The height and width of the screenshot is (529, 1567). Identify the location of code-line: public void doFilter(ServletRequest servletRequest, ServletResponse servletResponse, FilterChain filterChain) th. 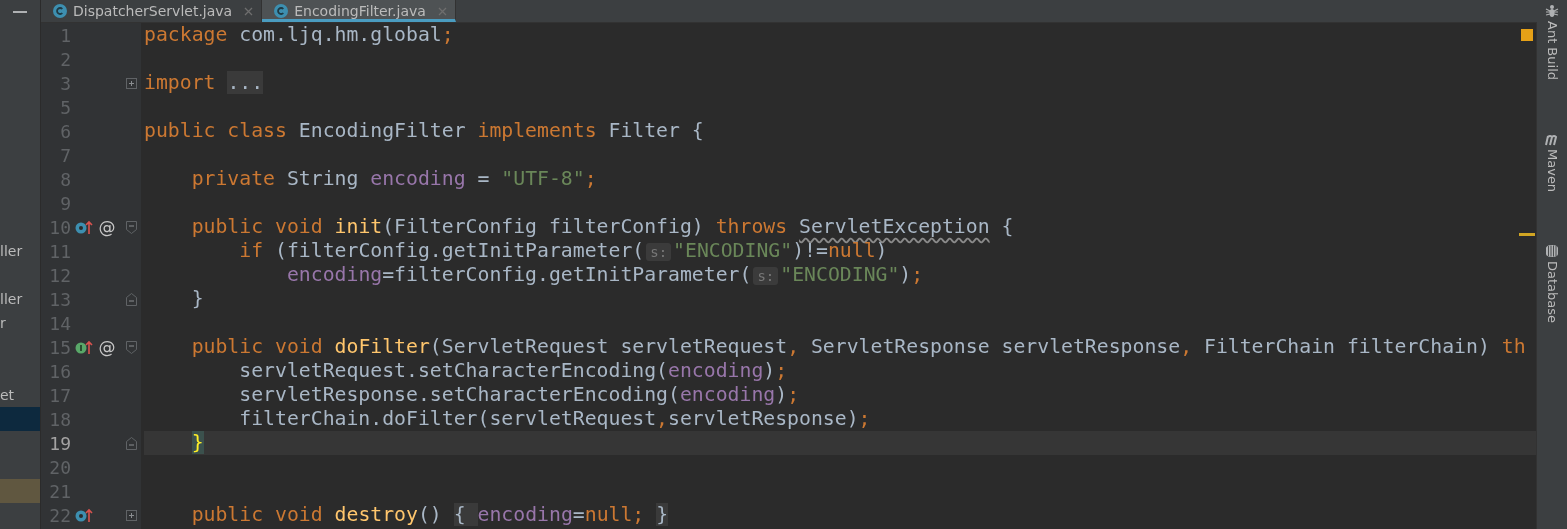
(858, 347).